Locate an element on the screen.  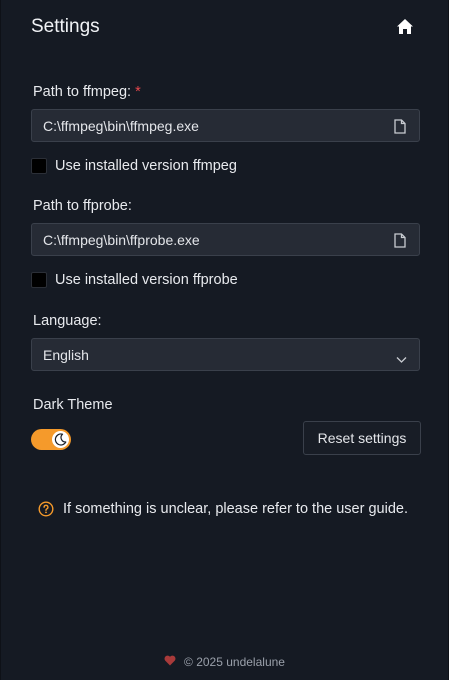
page-title: Settings is located at coordinates (65, 26).